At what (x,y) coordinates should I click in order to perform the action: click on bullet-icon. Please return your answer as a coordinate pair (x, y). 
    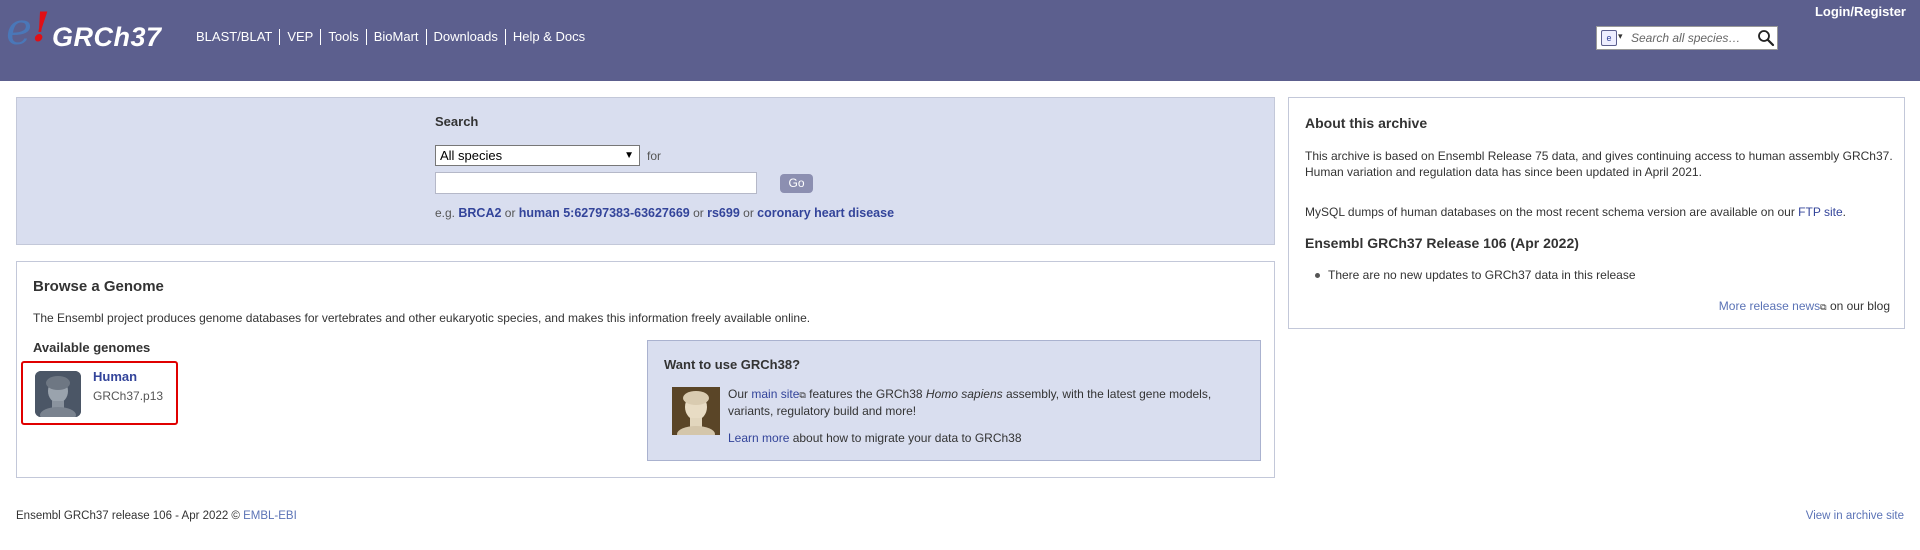
    Looking at the image, I should click on (1317, 276).